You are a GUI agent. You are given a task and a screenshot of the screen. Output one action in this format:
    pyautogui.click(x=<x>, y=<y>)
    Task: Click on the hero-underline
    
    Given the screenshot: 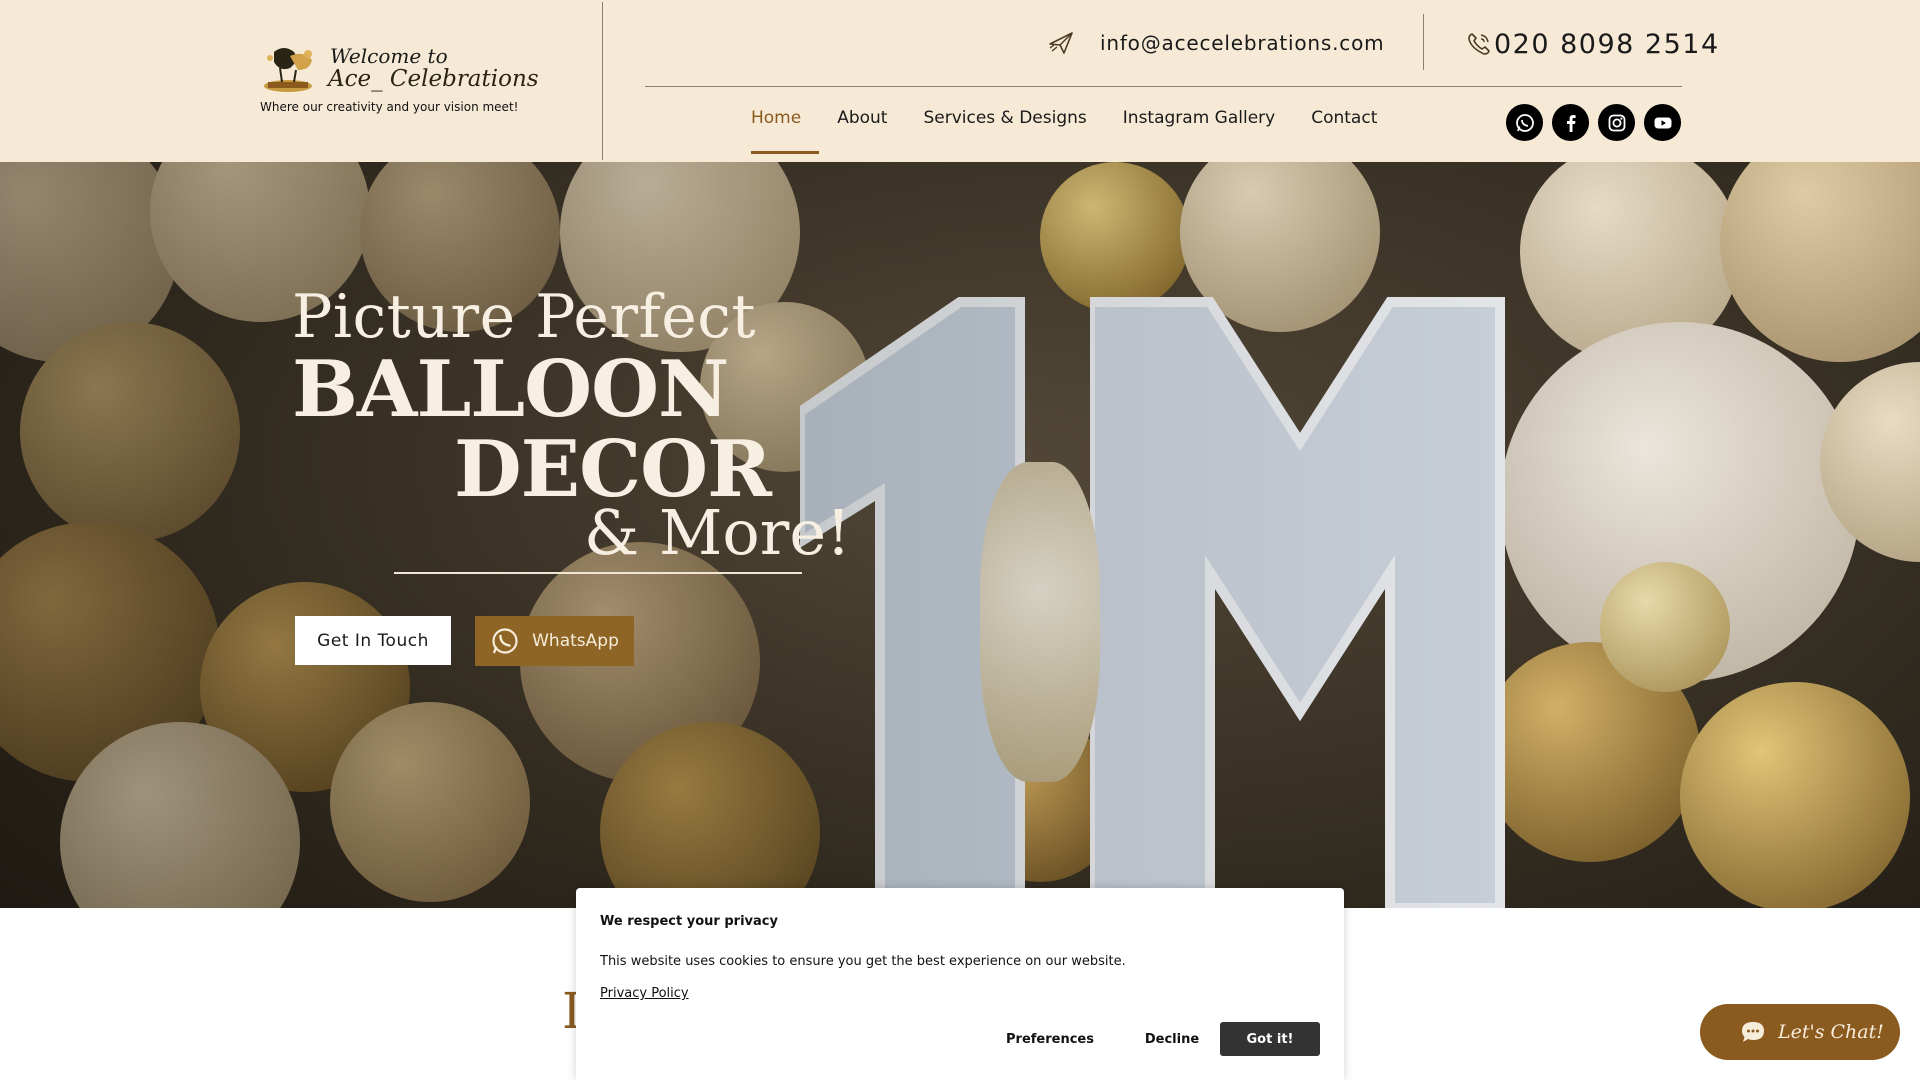 What is the action you would take?
    pyautogui.click(x=598, y=573)
    